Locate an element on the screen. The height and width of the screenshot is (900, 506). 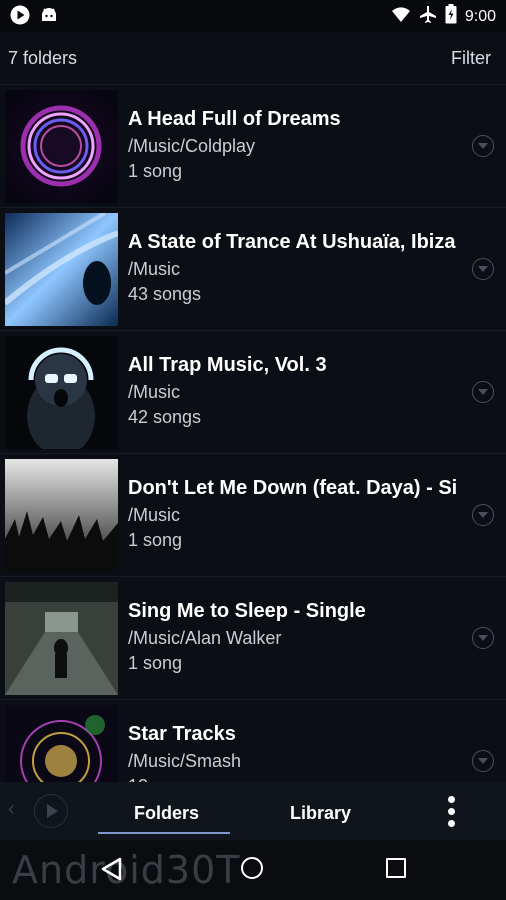
navigation-bar: Android30T is located at coordinates (253, 870).